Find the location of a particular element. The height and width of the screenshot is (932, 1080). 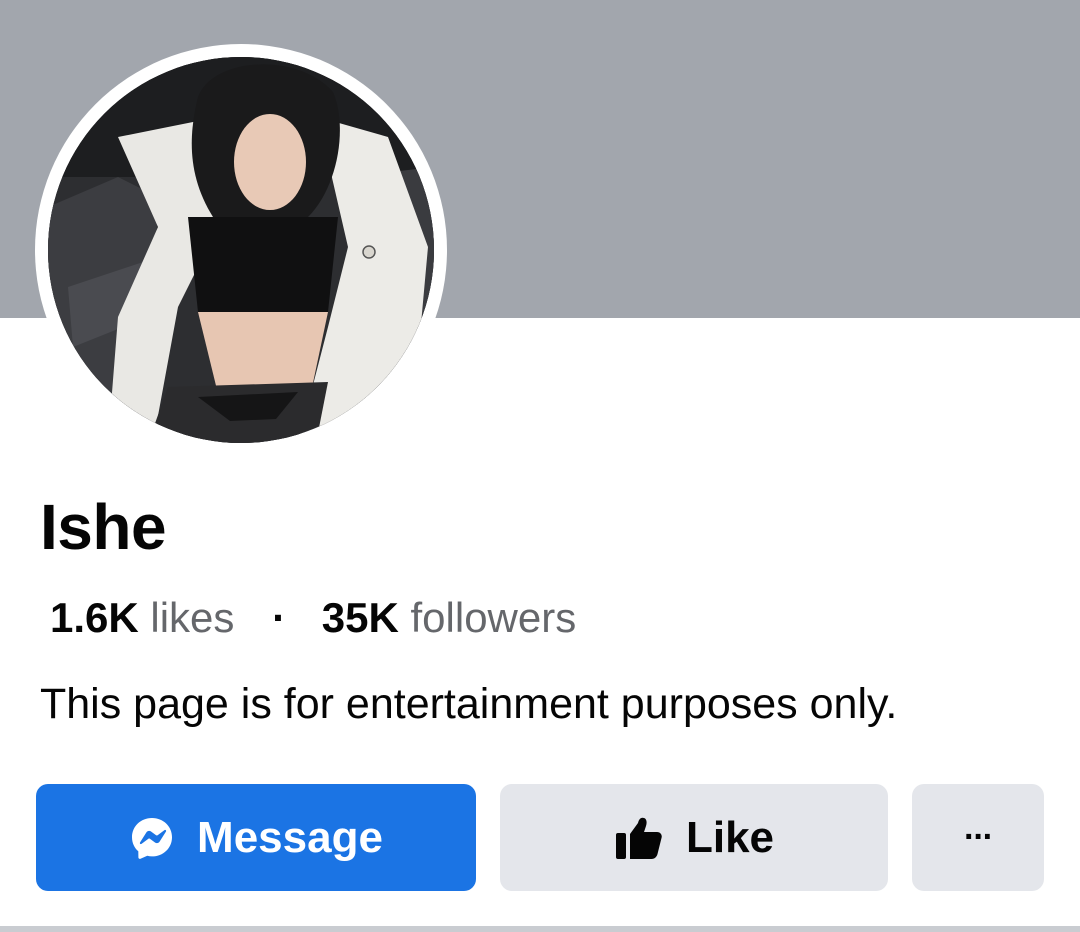

thumbs-up-icon is located at coordinates (639, 838).